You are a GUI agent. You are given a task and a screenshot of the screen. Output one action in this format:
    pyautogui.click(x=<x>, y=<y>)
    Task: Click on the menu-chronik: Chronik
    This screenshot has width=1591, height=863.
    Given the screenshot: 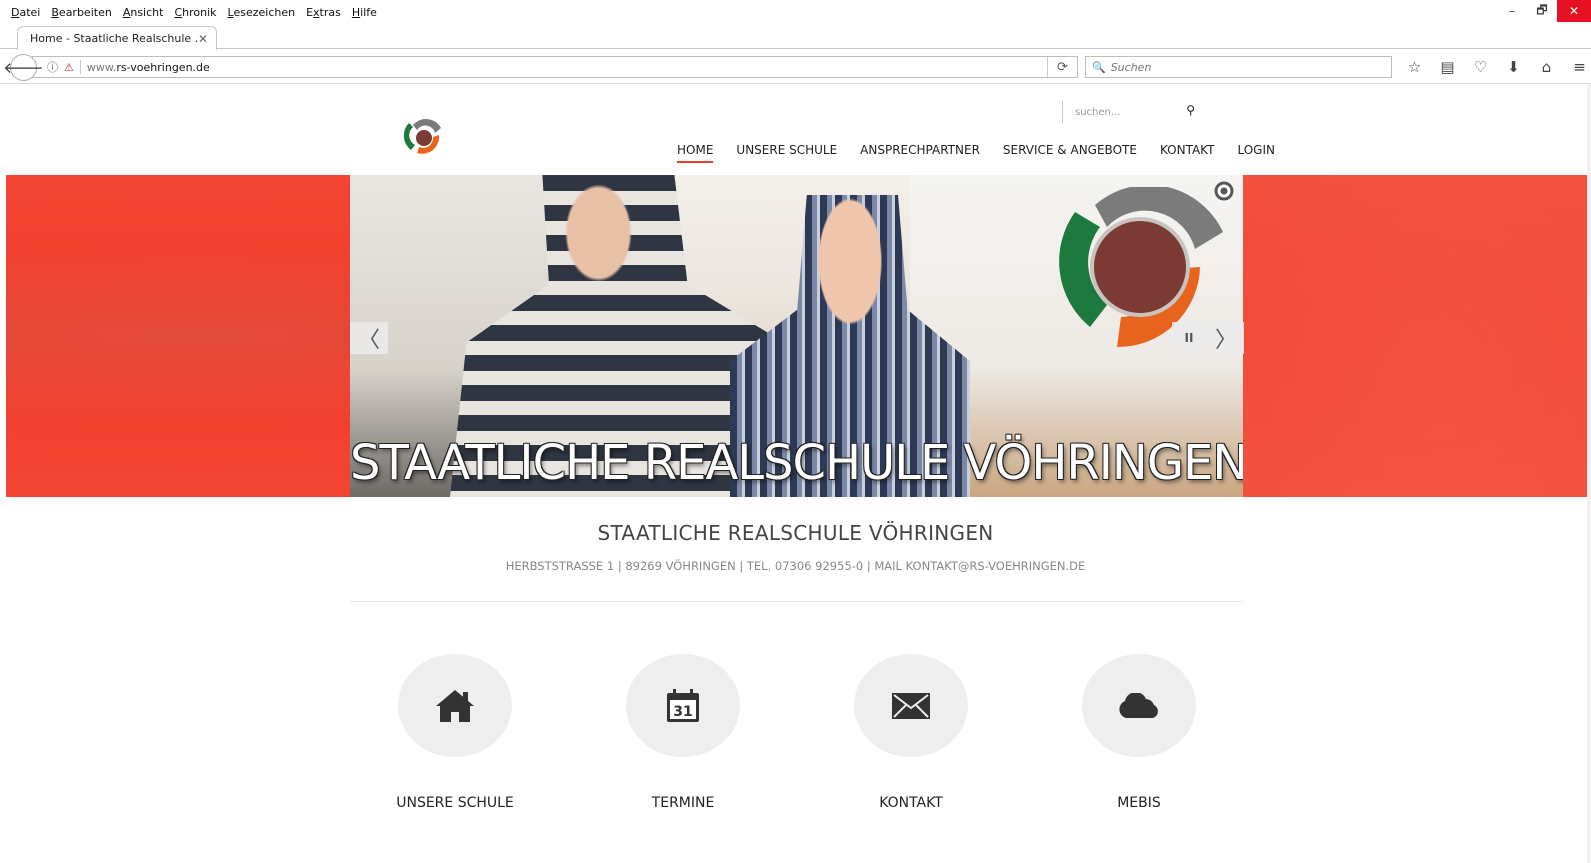 What is the action you would take?
    pyautogui.click(x=195, y=12)
    